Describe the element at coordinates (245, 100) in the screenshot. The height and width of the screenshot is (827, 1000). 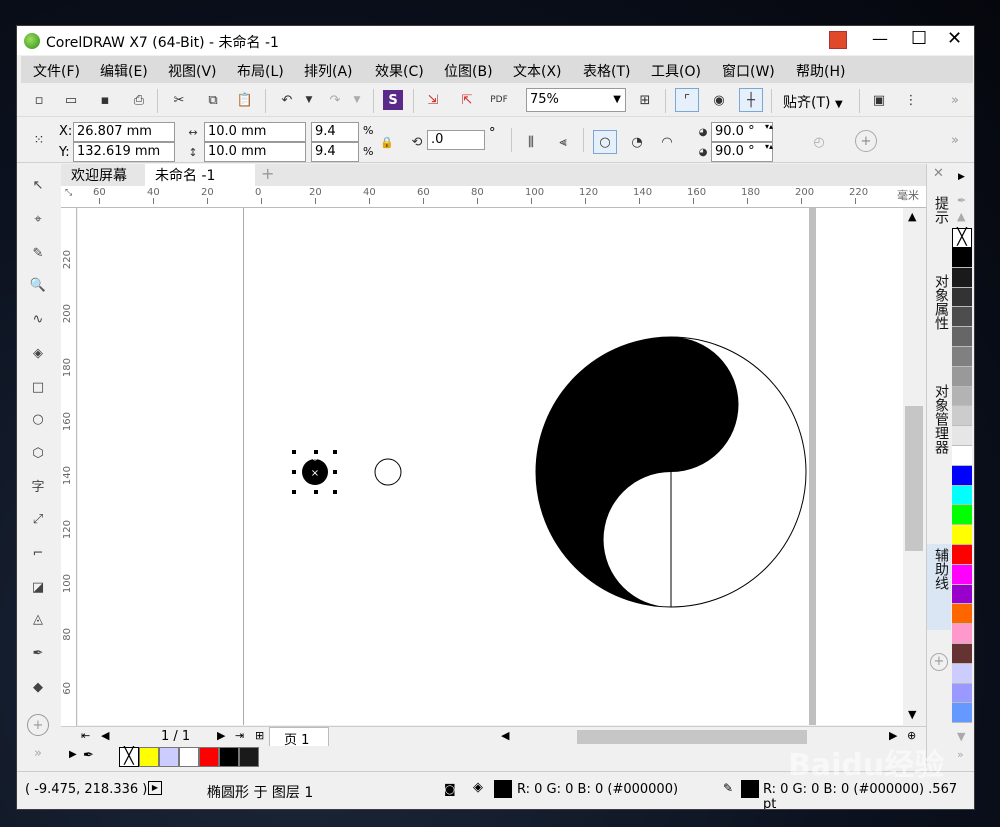
I see `paste-icon: 📋` at that location.